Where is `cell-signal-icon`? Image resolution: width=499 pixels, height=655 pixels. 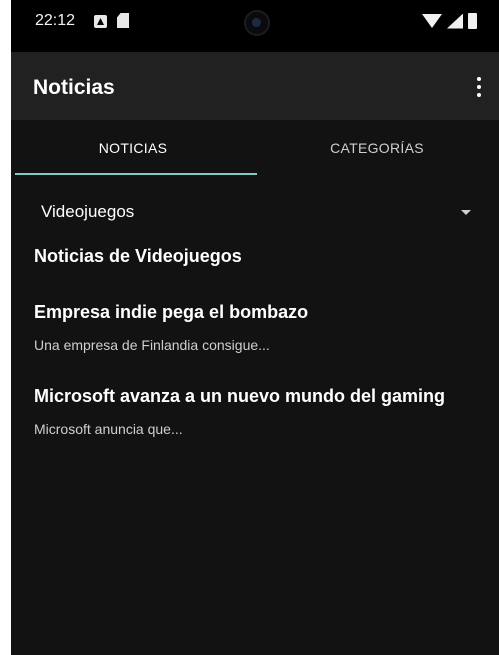
cell-signal-icon is located at coordinates (455, 21).